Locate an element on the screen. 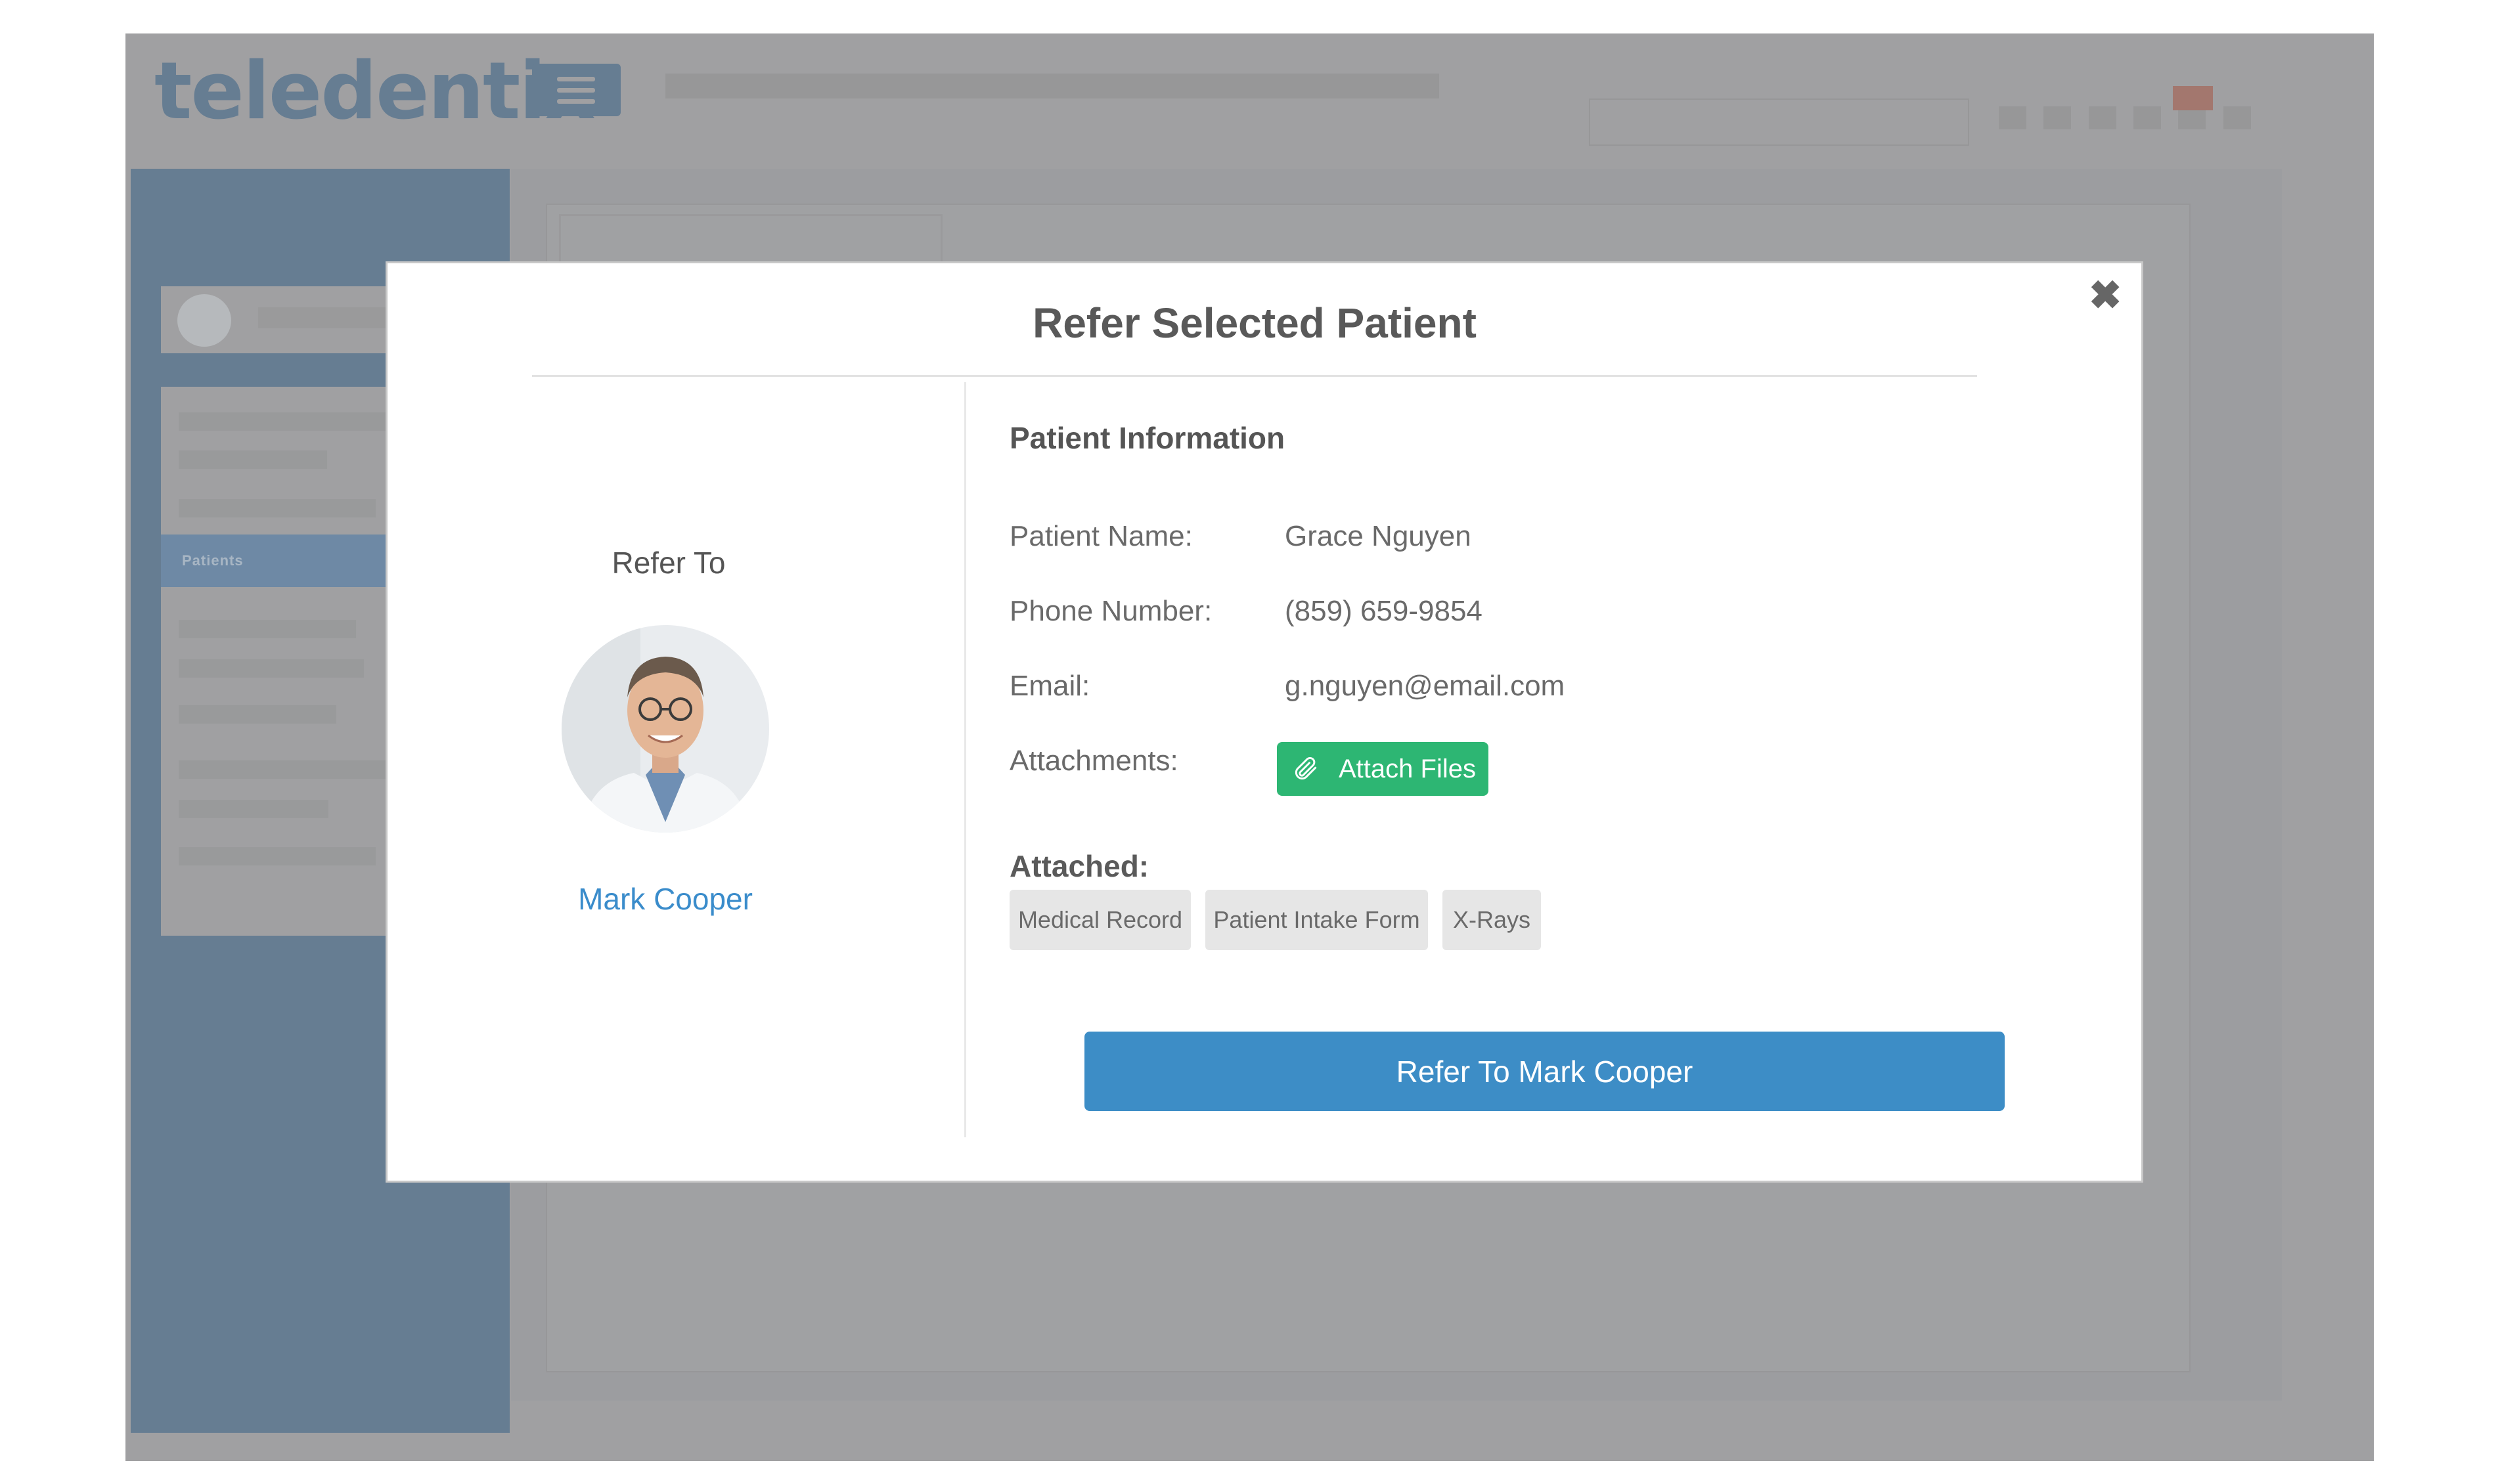 The width and height of the screenshot is (2496, 1484). patient-info-heading: Patient Information is located at coordinates (1147, 438).